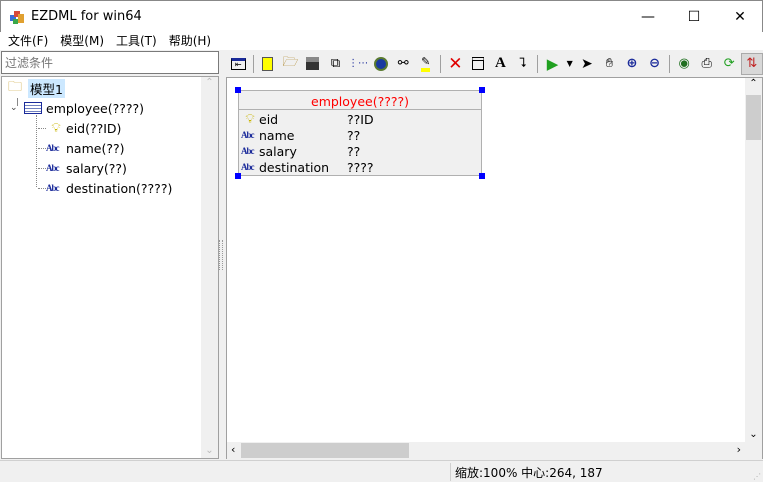 Image resolution: width=763 pixels, height=482 pixels. What do you see at coordinates (751, 63) in the screenshot?
I see `swap-icon: ⇅` at bounding box center [751, 63].